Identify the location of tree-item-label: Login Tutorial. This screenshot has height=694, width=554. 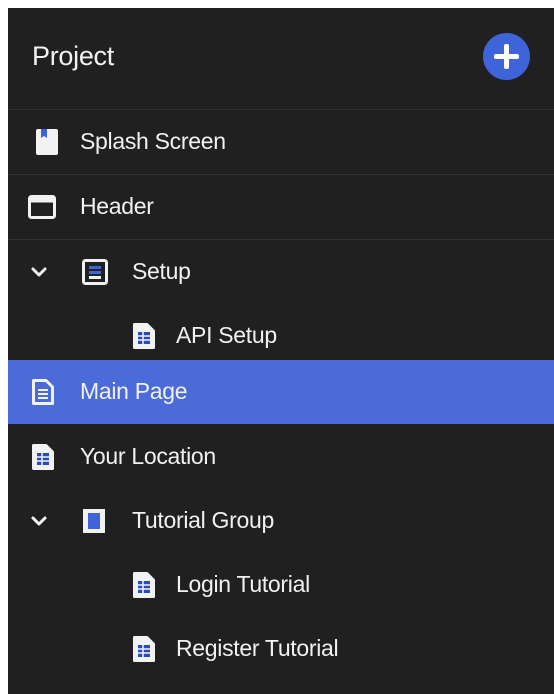
(243, 584).